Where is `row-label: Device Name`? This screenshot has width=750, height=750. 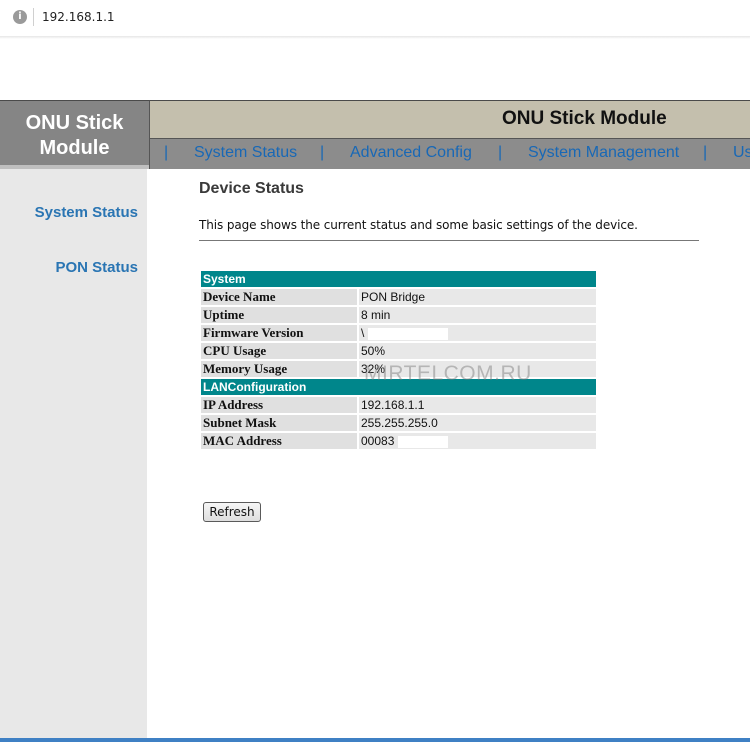
row-label: Device Name is located at coordinates (279, 297).